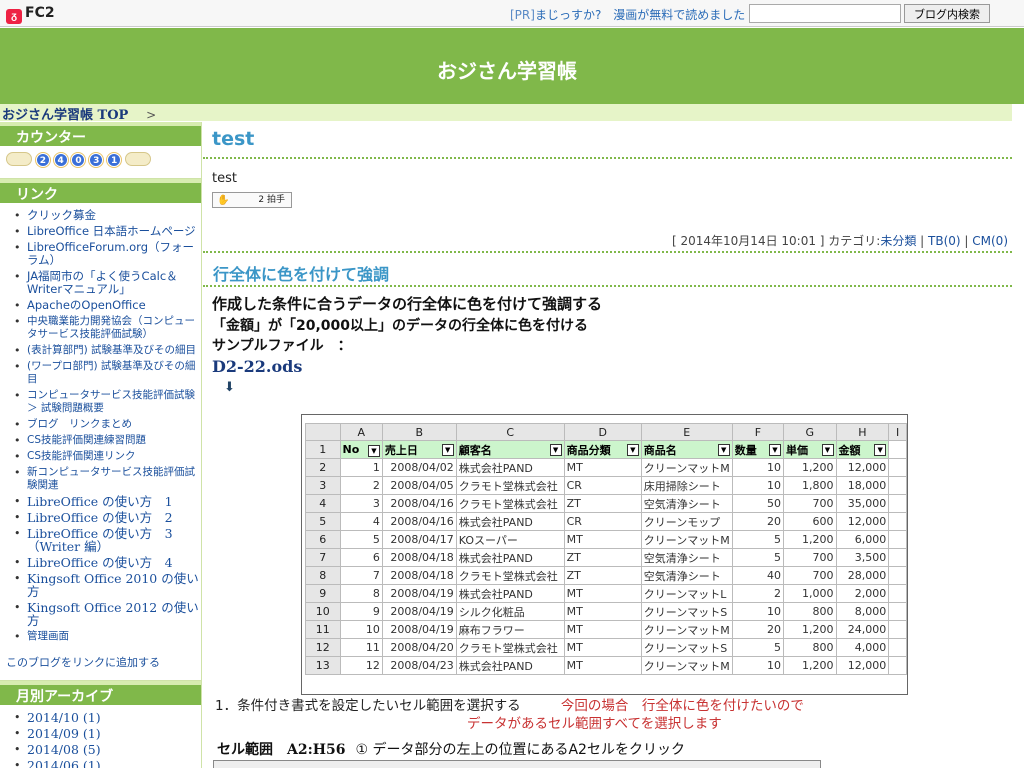 This screenshot has width=1024, height=768. I want to click on table-cell: クラモト堂株式会社, so click(510, 575).